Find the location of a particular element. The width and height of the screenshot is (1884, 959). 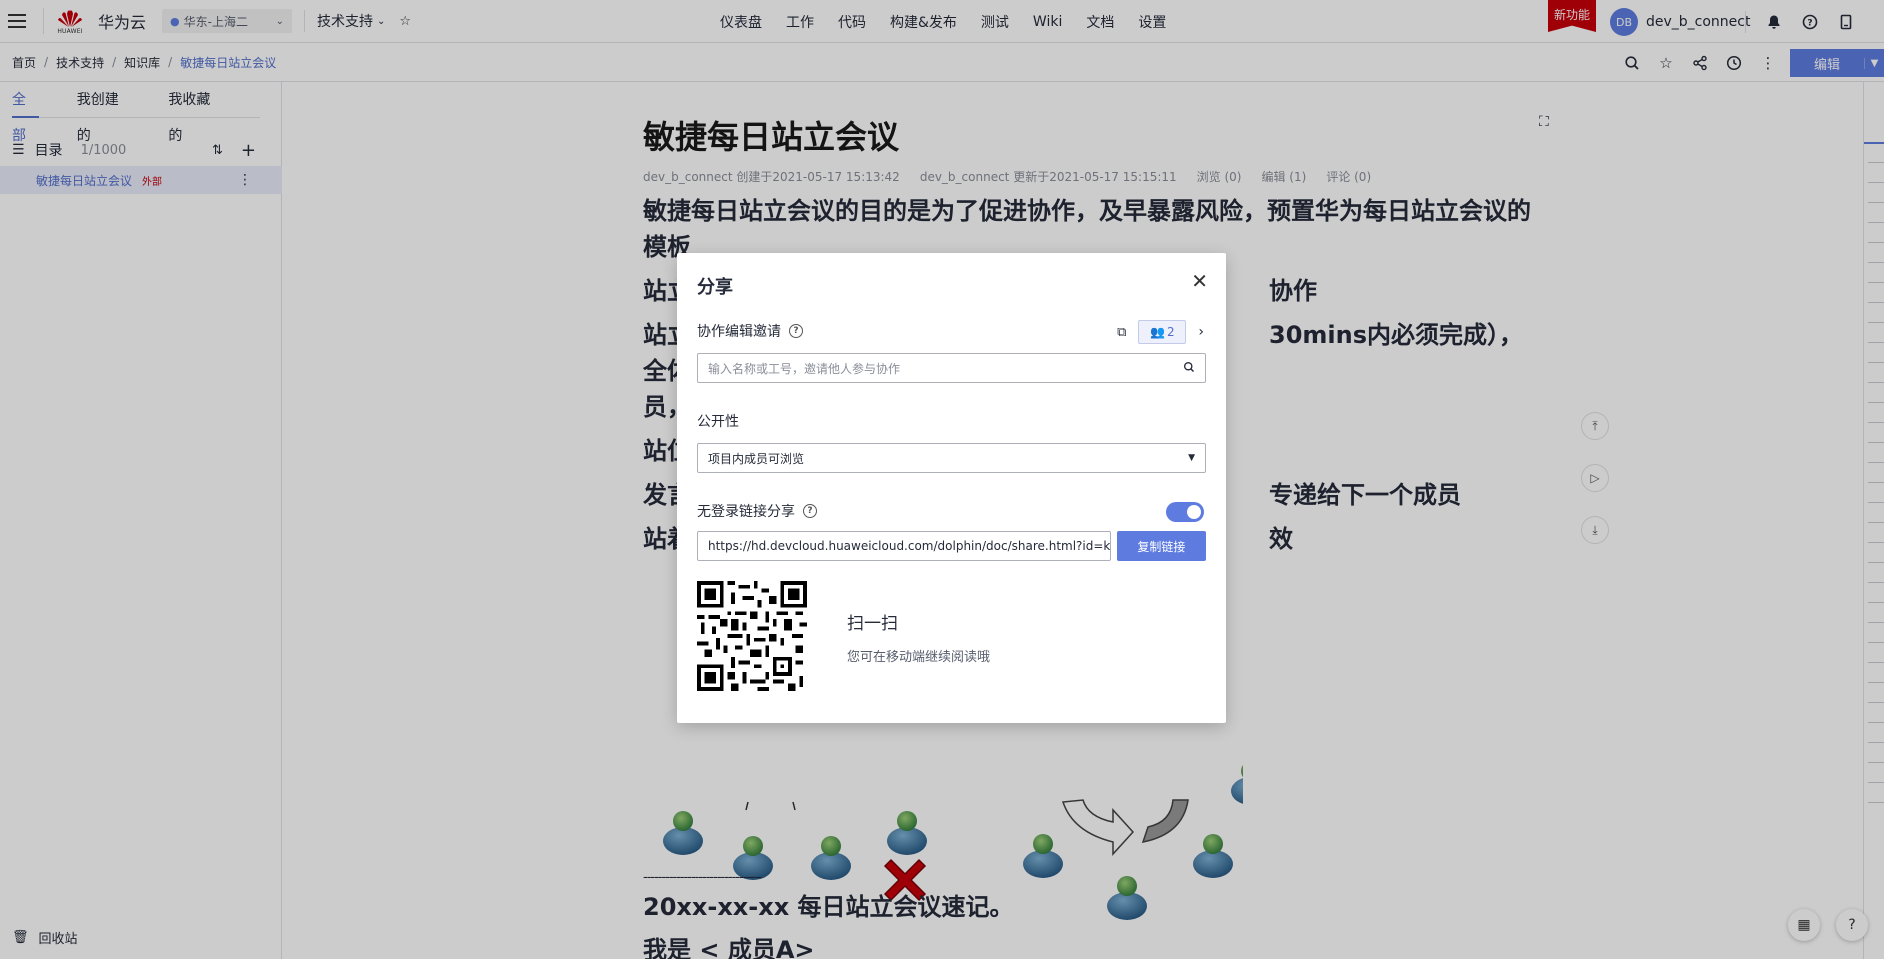

close-icon: ✕ is located at coordinates (1199, 281).